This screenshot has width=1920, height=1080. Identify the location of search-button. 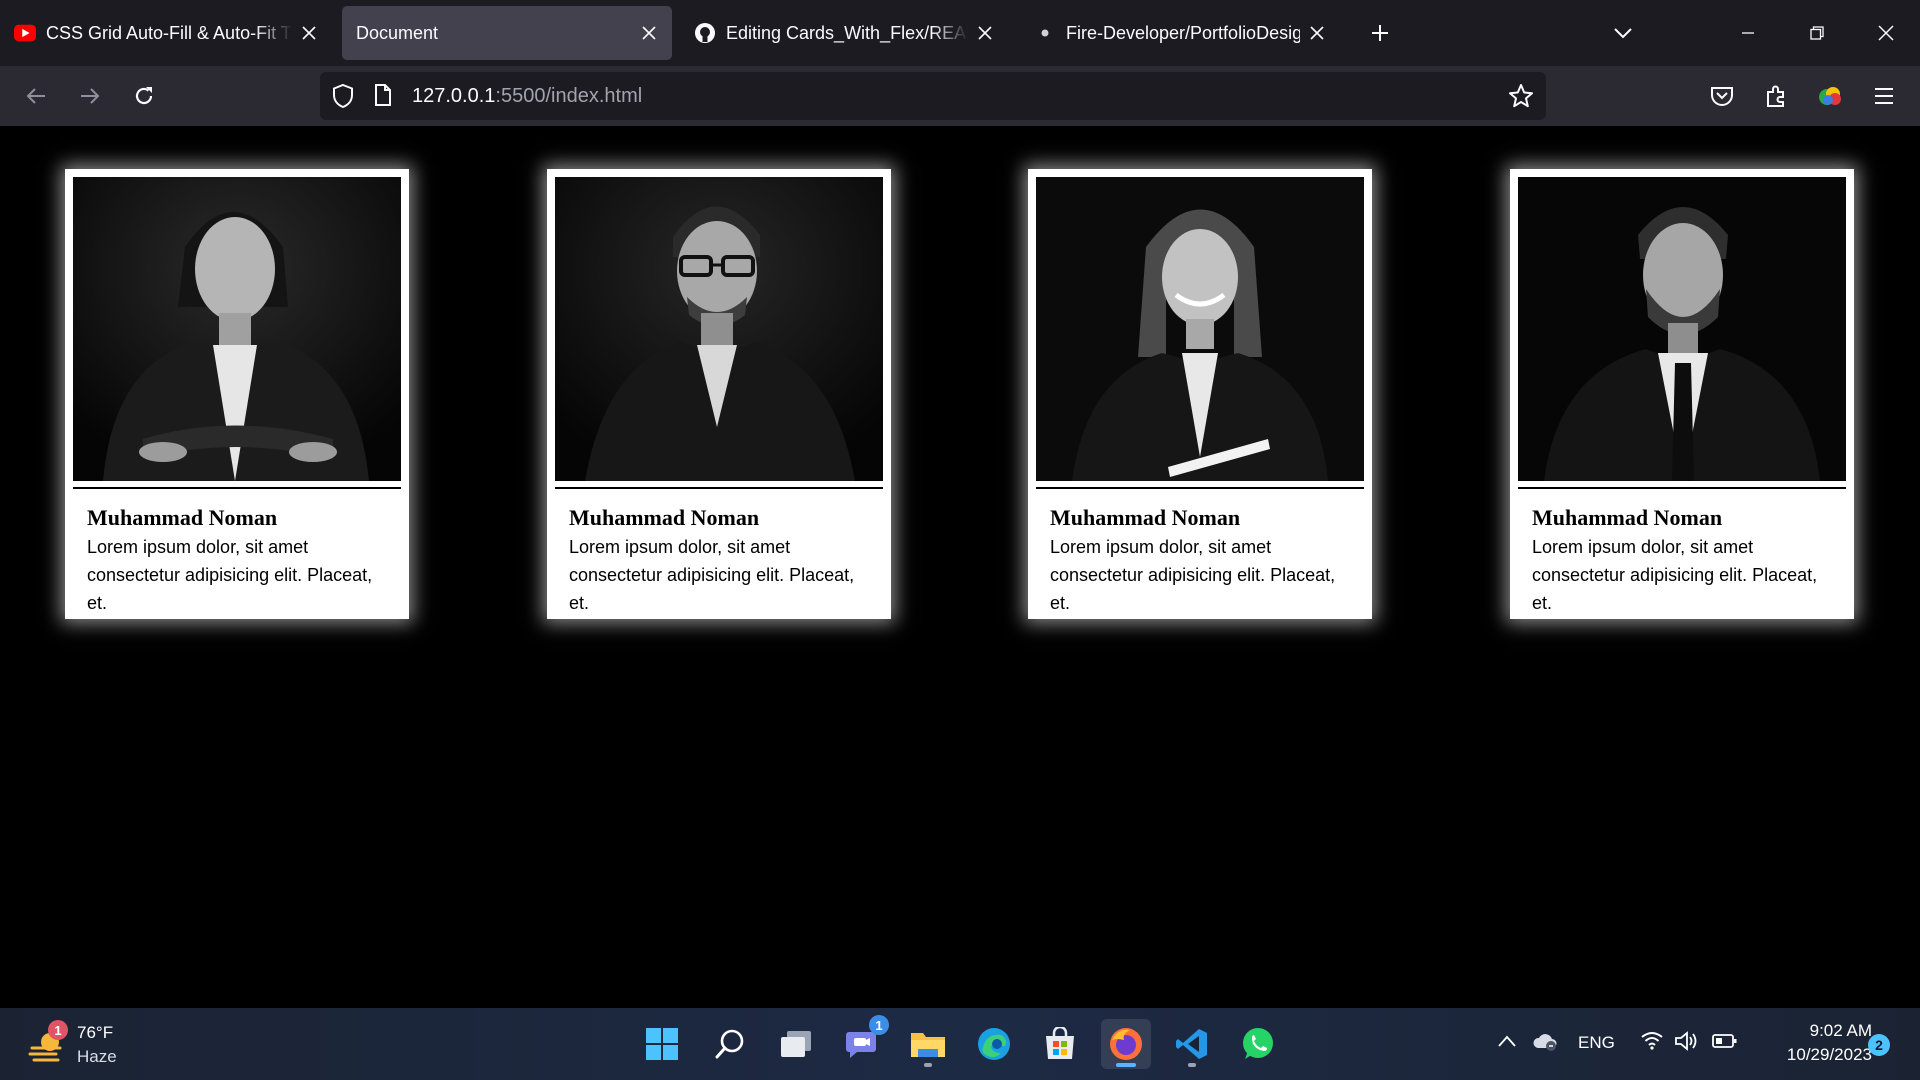
(730, 1044).